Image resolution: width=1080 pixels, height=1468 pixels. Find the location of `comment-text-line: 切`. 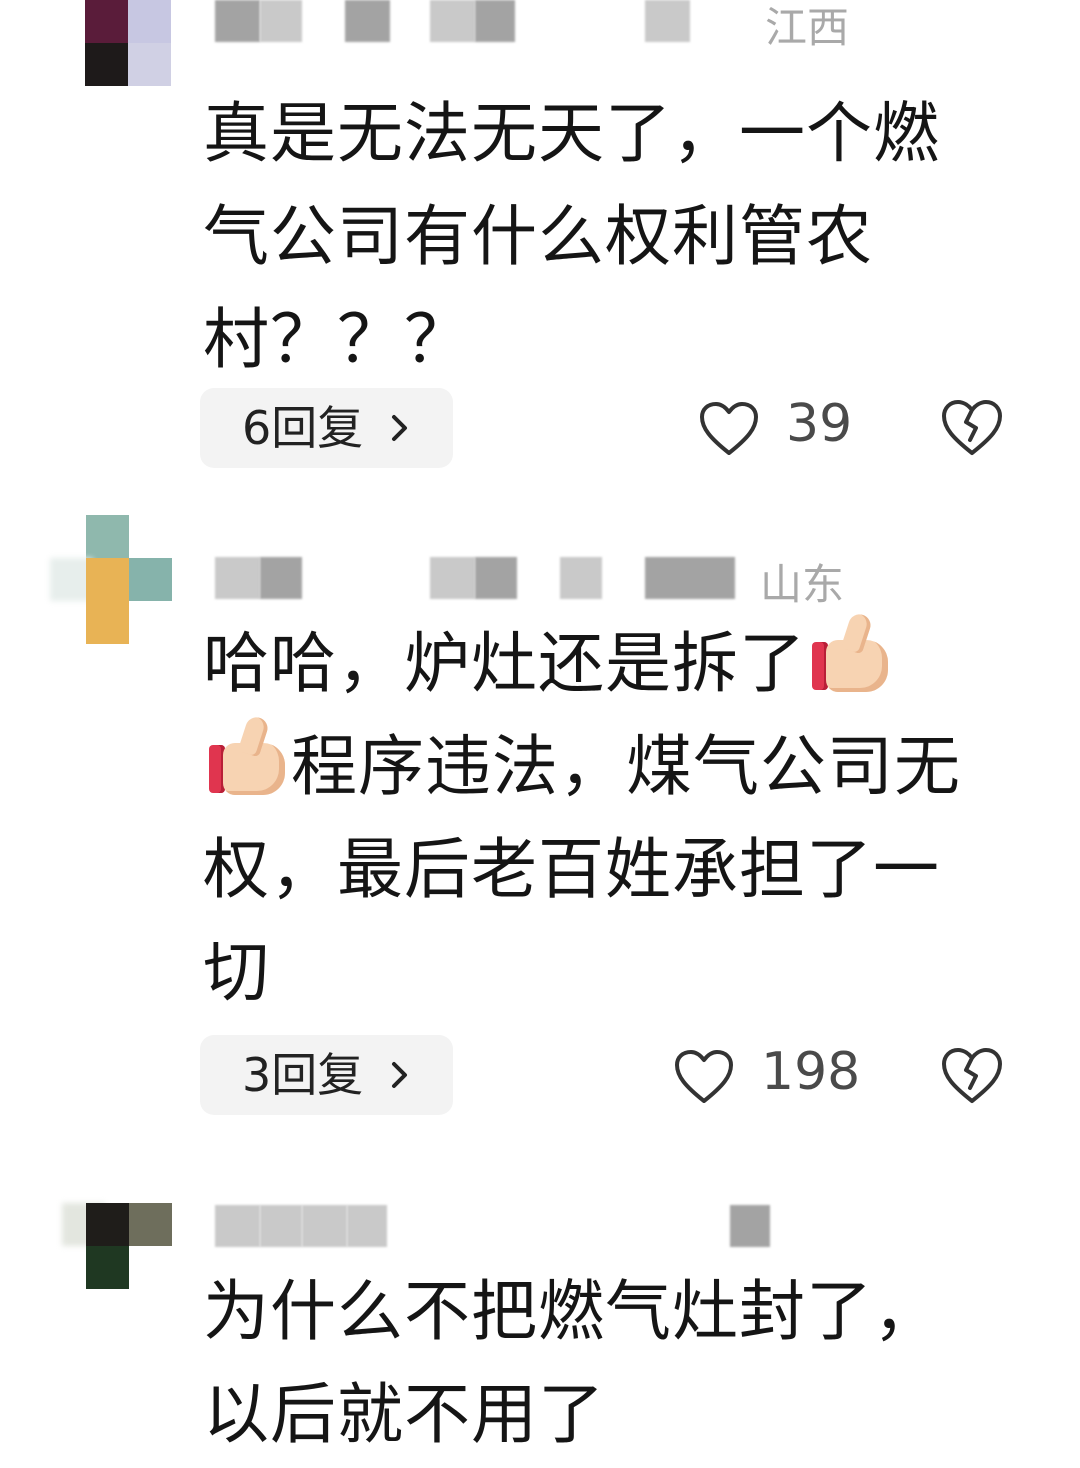

comment-text-line: 切 is located at coordinates (236, 972).